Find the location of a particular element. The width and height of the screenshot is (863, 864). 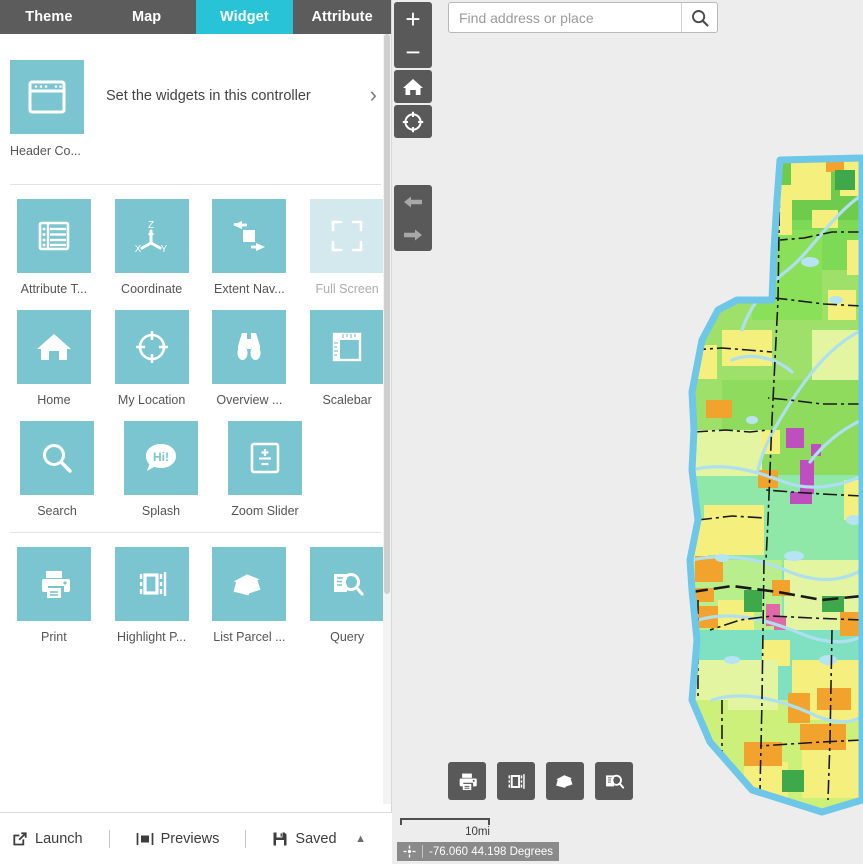

widget-full-screen: Full Screen is located at coordinates (347, 247).